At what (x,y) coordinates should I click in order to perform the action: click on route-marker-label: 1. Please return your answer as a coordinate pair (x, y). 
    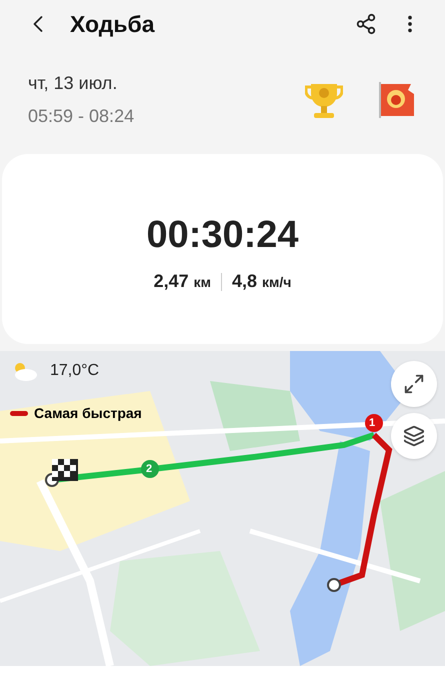
    Looking at the image, I should click on (372, 423).